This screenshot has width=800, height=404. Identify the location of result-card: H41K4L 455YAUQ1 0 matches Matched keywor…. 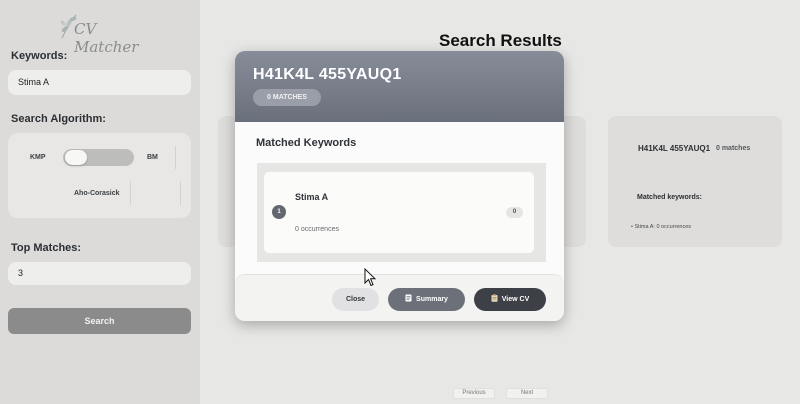
(695, 181).